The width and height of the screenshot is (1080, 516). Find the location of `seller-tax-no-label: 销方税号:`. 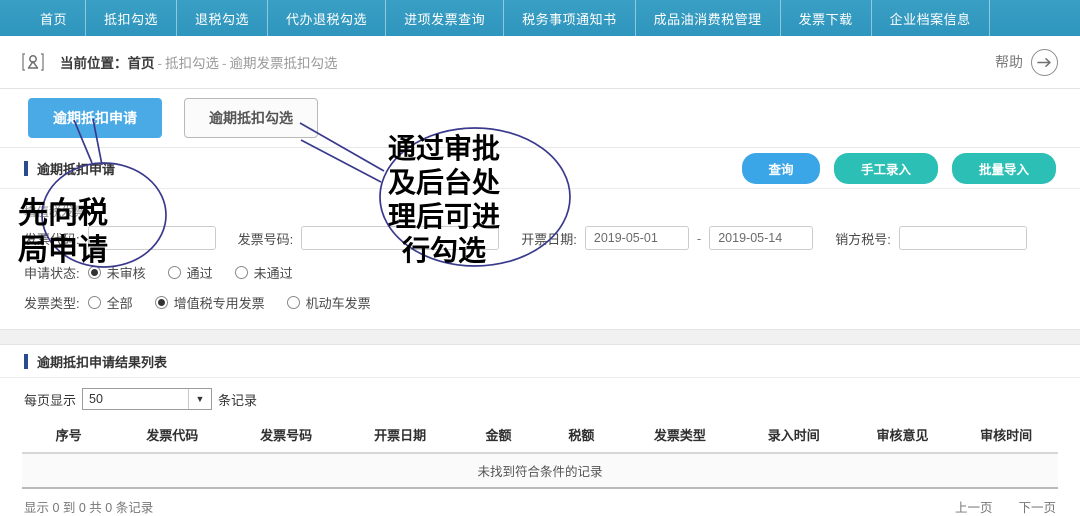

seller-tax-no-label: 销方税号: is located at coordinates (863, 239).